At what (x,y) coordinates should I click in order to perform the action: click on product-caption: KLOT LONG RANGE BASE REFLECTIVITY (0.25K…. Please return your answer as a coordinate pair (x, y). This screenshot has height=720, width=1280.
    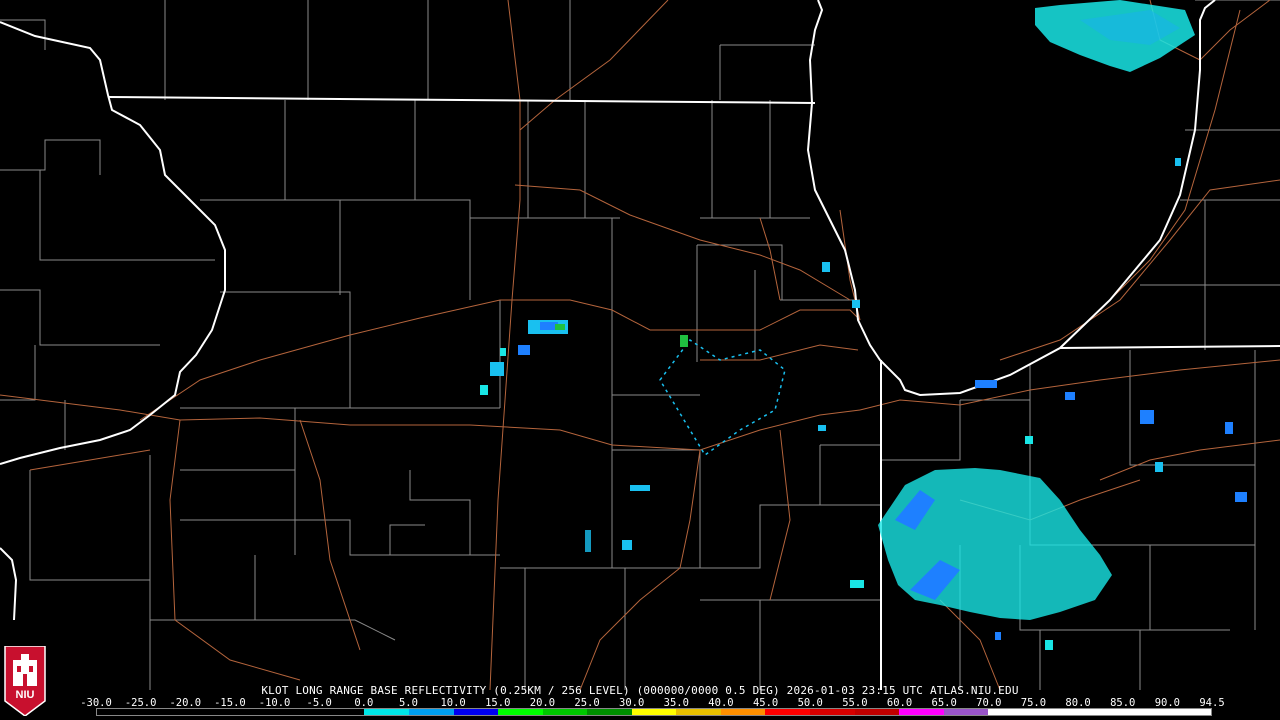
    Looking at the image, I should click on (640, 690).